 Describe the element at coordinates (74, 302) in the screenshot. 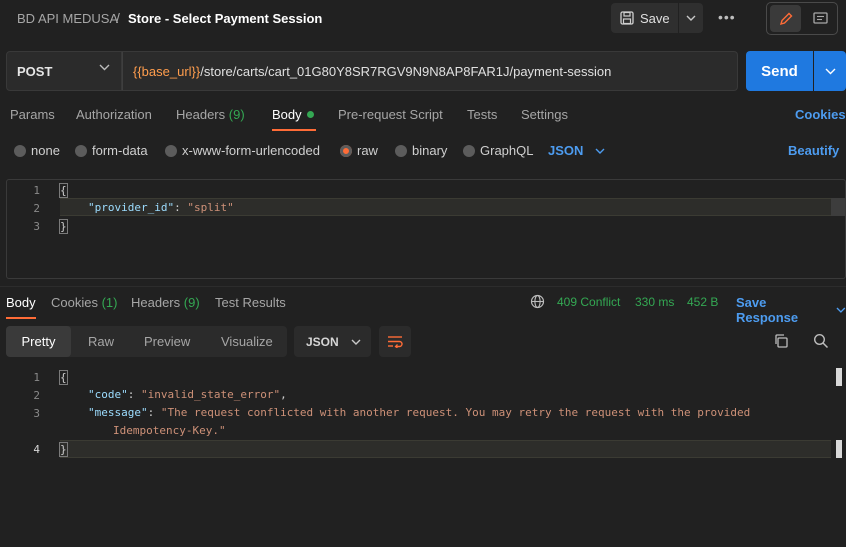

I see `response-tab-cookies-label: Cookies` at that location.